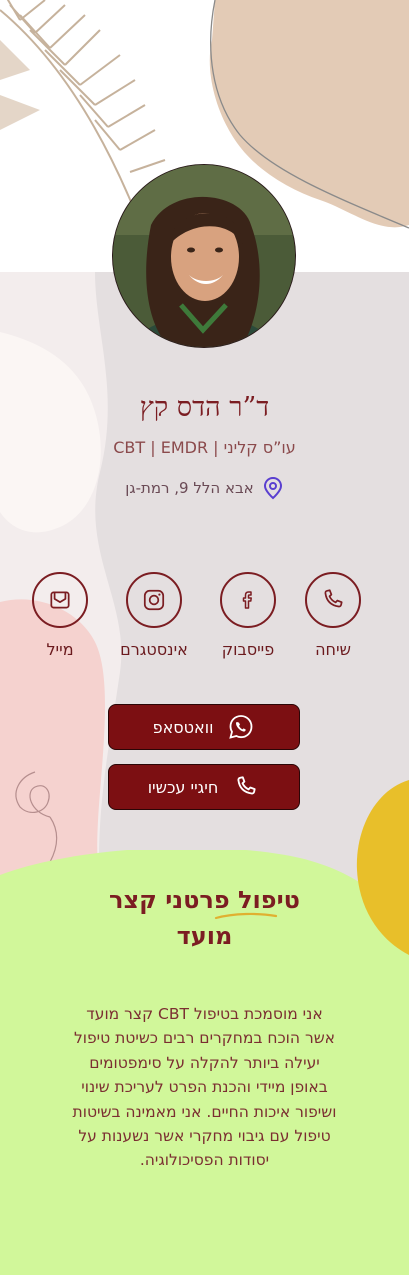 This screenshot has height=1275, width=409. I want to click on action-call: שיחה, so click(333, 615).